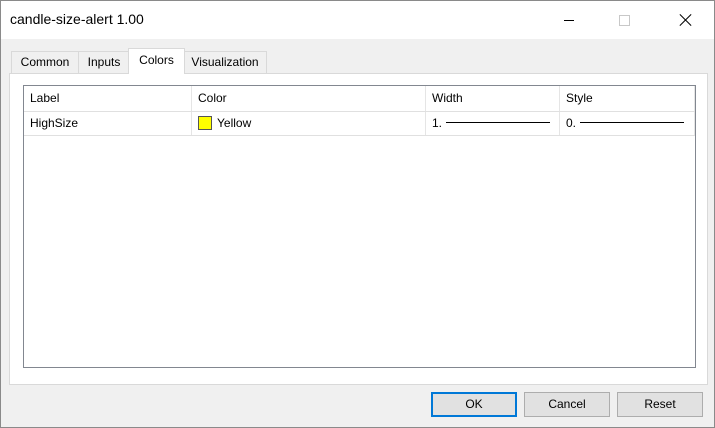  I want to click on minimize-icon, so click(569, 20).